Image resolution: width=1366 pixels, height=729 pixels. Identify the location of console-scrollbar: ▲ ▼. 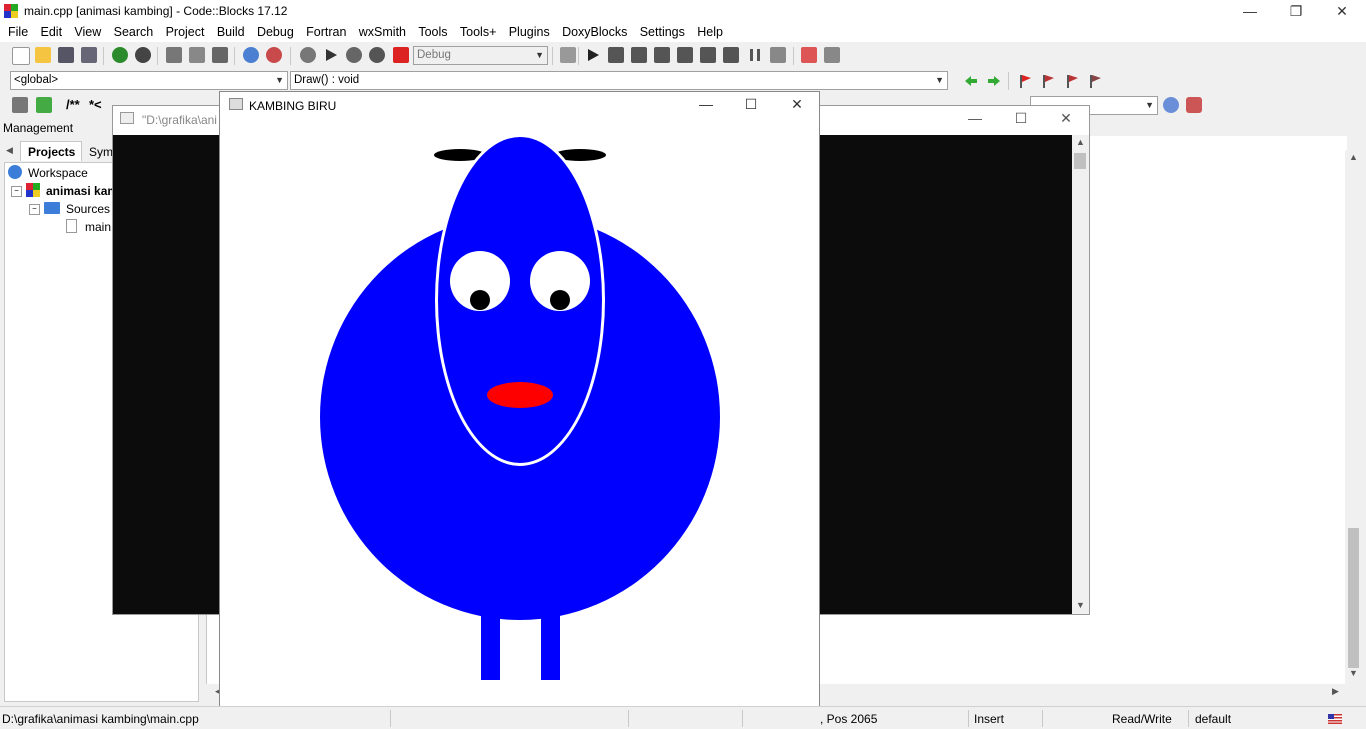
(1080, 374).